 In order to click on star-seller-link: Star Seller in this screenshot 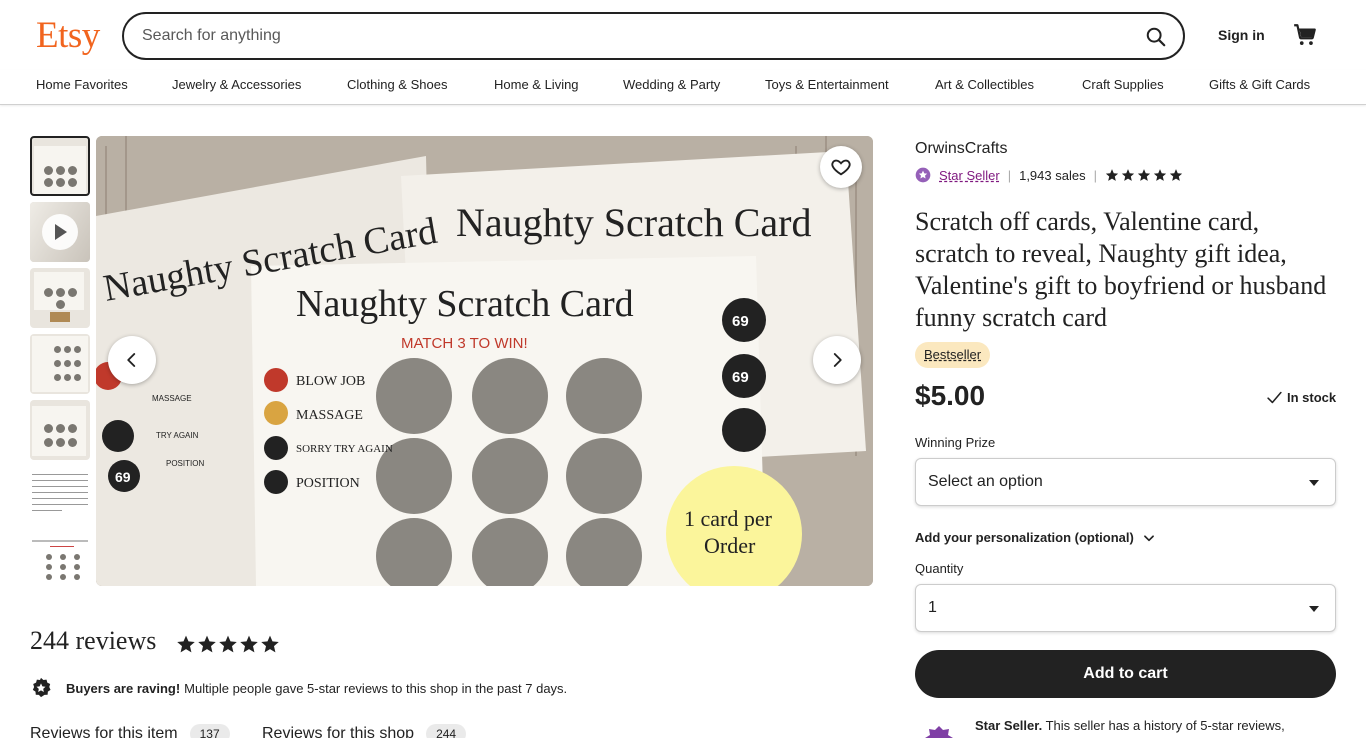, I will do `click(969, 175)`.